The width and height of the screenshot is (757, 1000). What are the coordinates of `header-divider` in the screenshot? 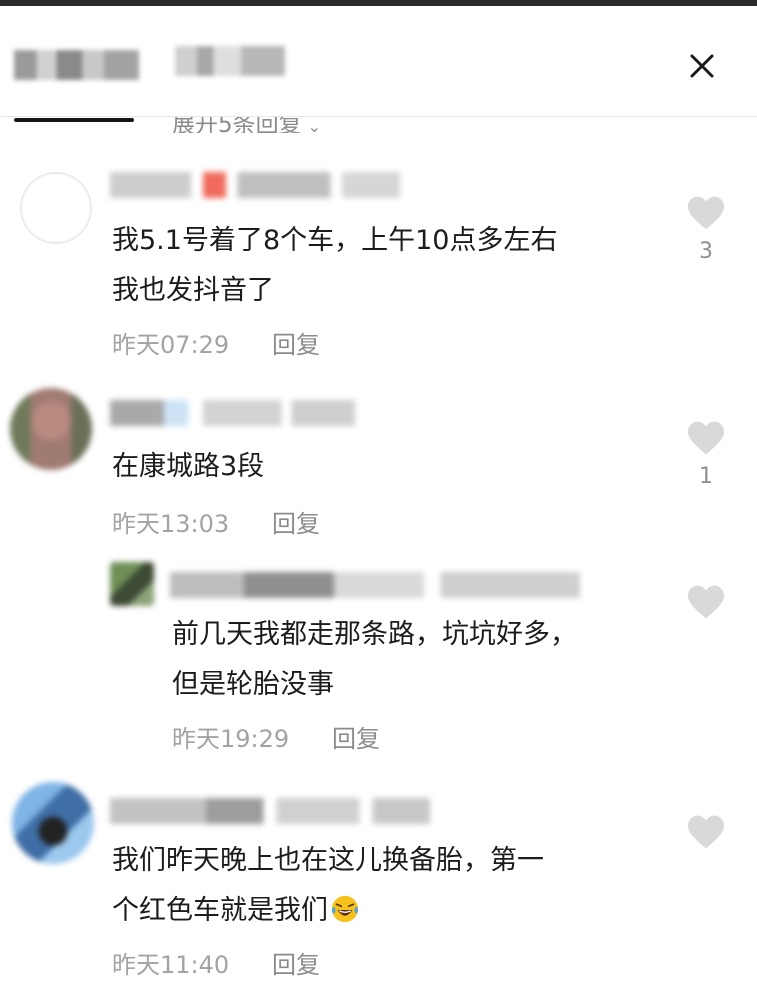 It's located at (378, 116).